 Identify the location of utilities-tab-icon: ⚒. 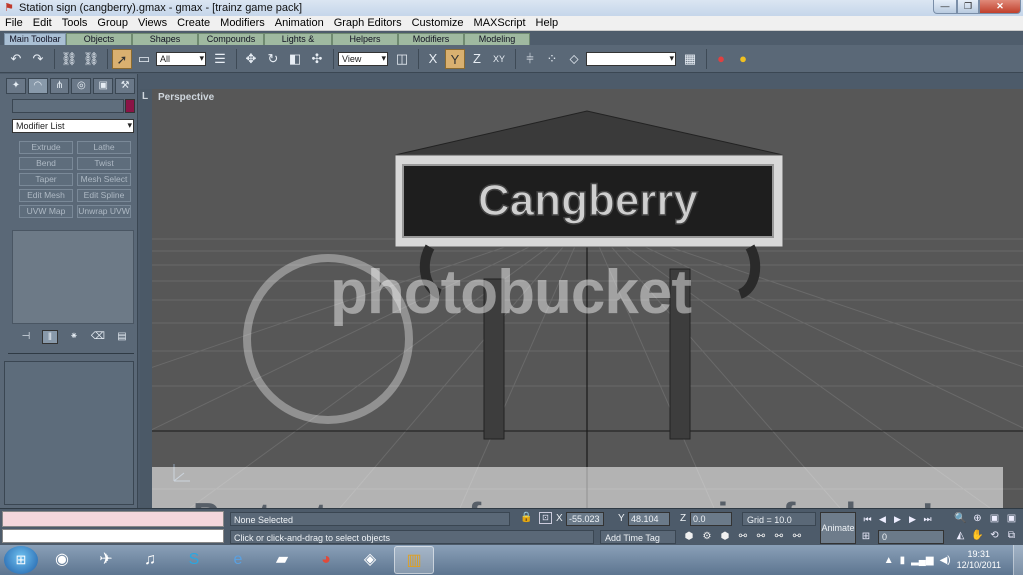
(125, 86).